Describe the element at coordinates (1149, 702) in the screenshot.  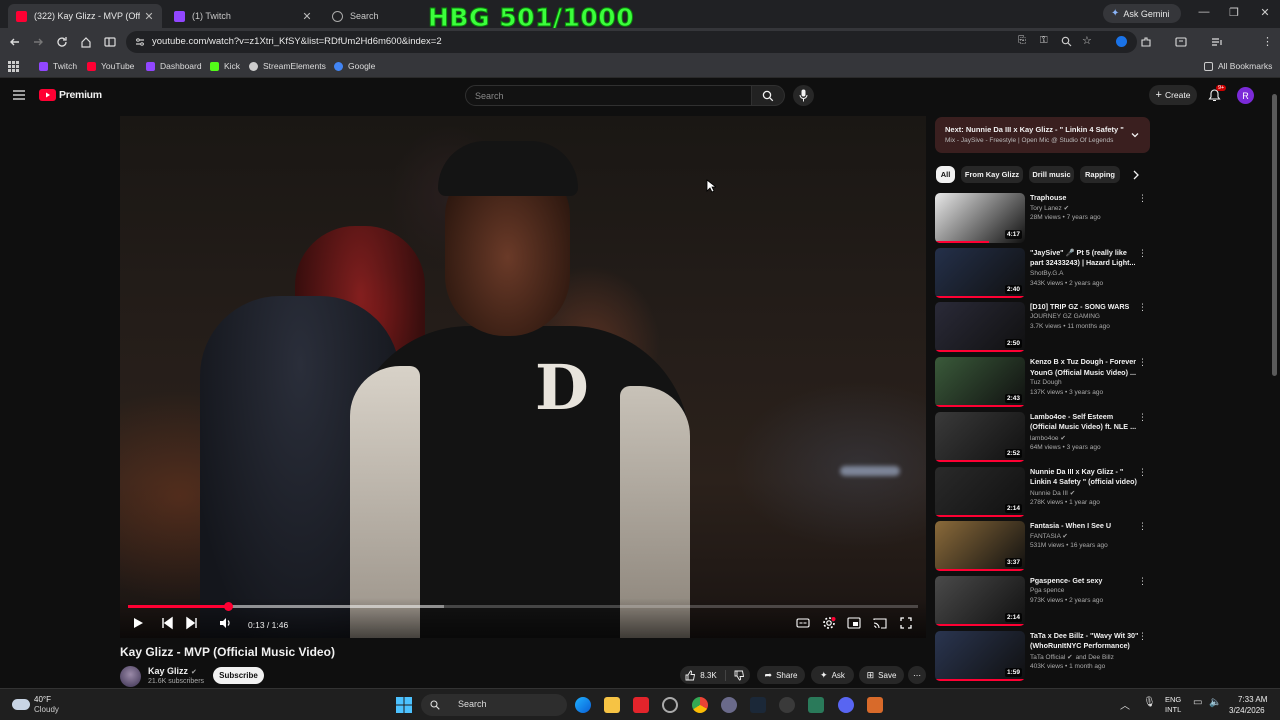
I see `microphone-icon: 🎙` at that location.